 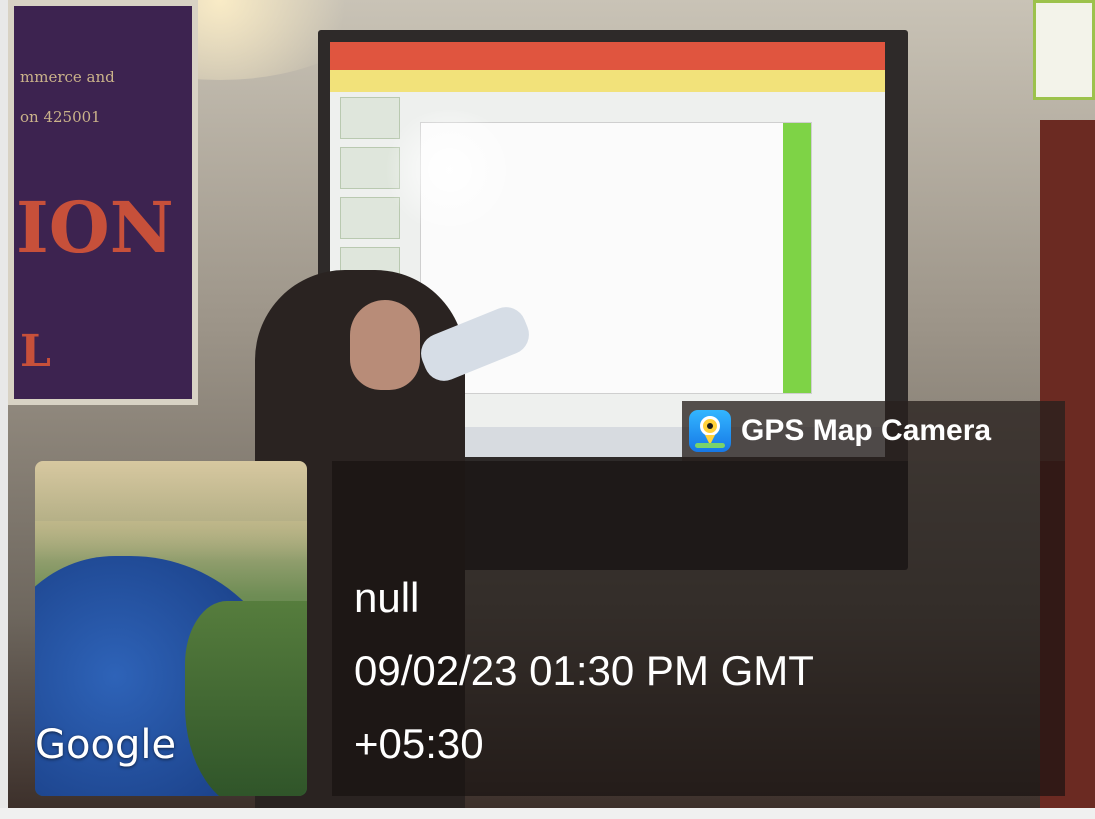 I want to click on wall-banner: mmerce and on 425001 ION L, so click(x=103, y=202).